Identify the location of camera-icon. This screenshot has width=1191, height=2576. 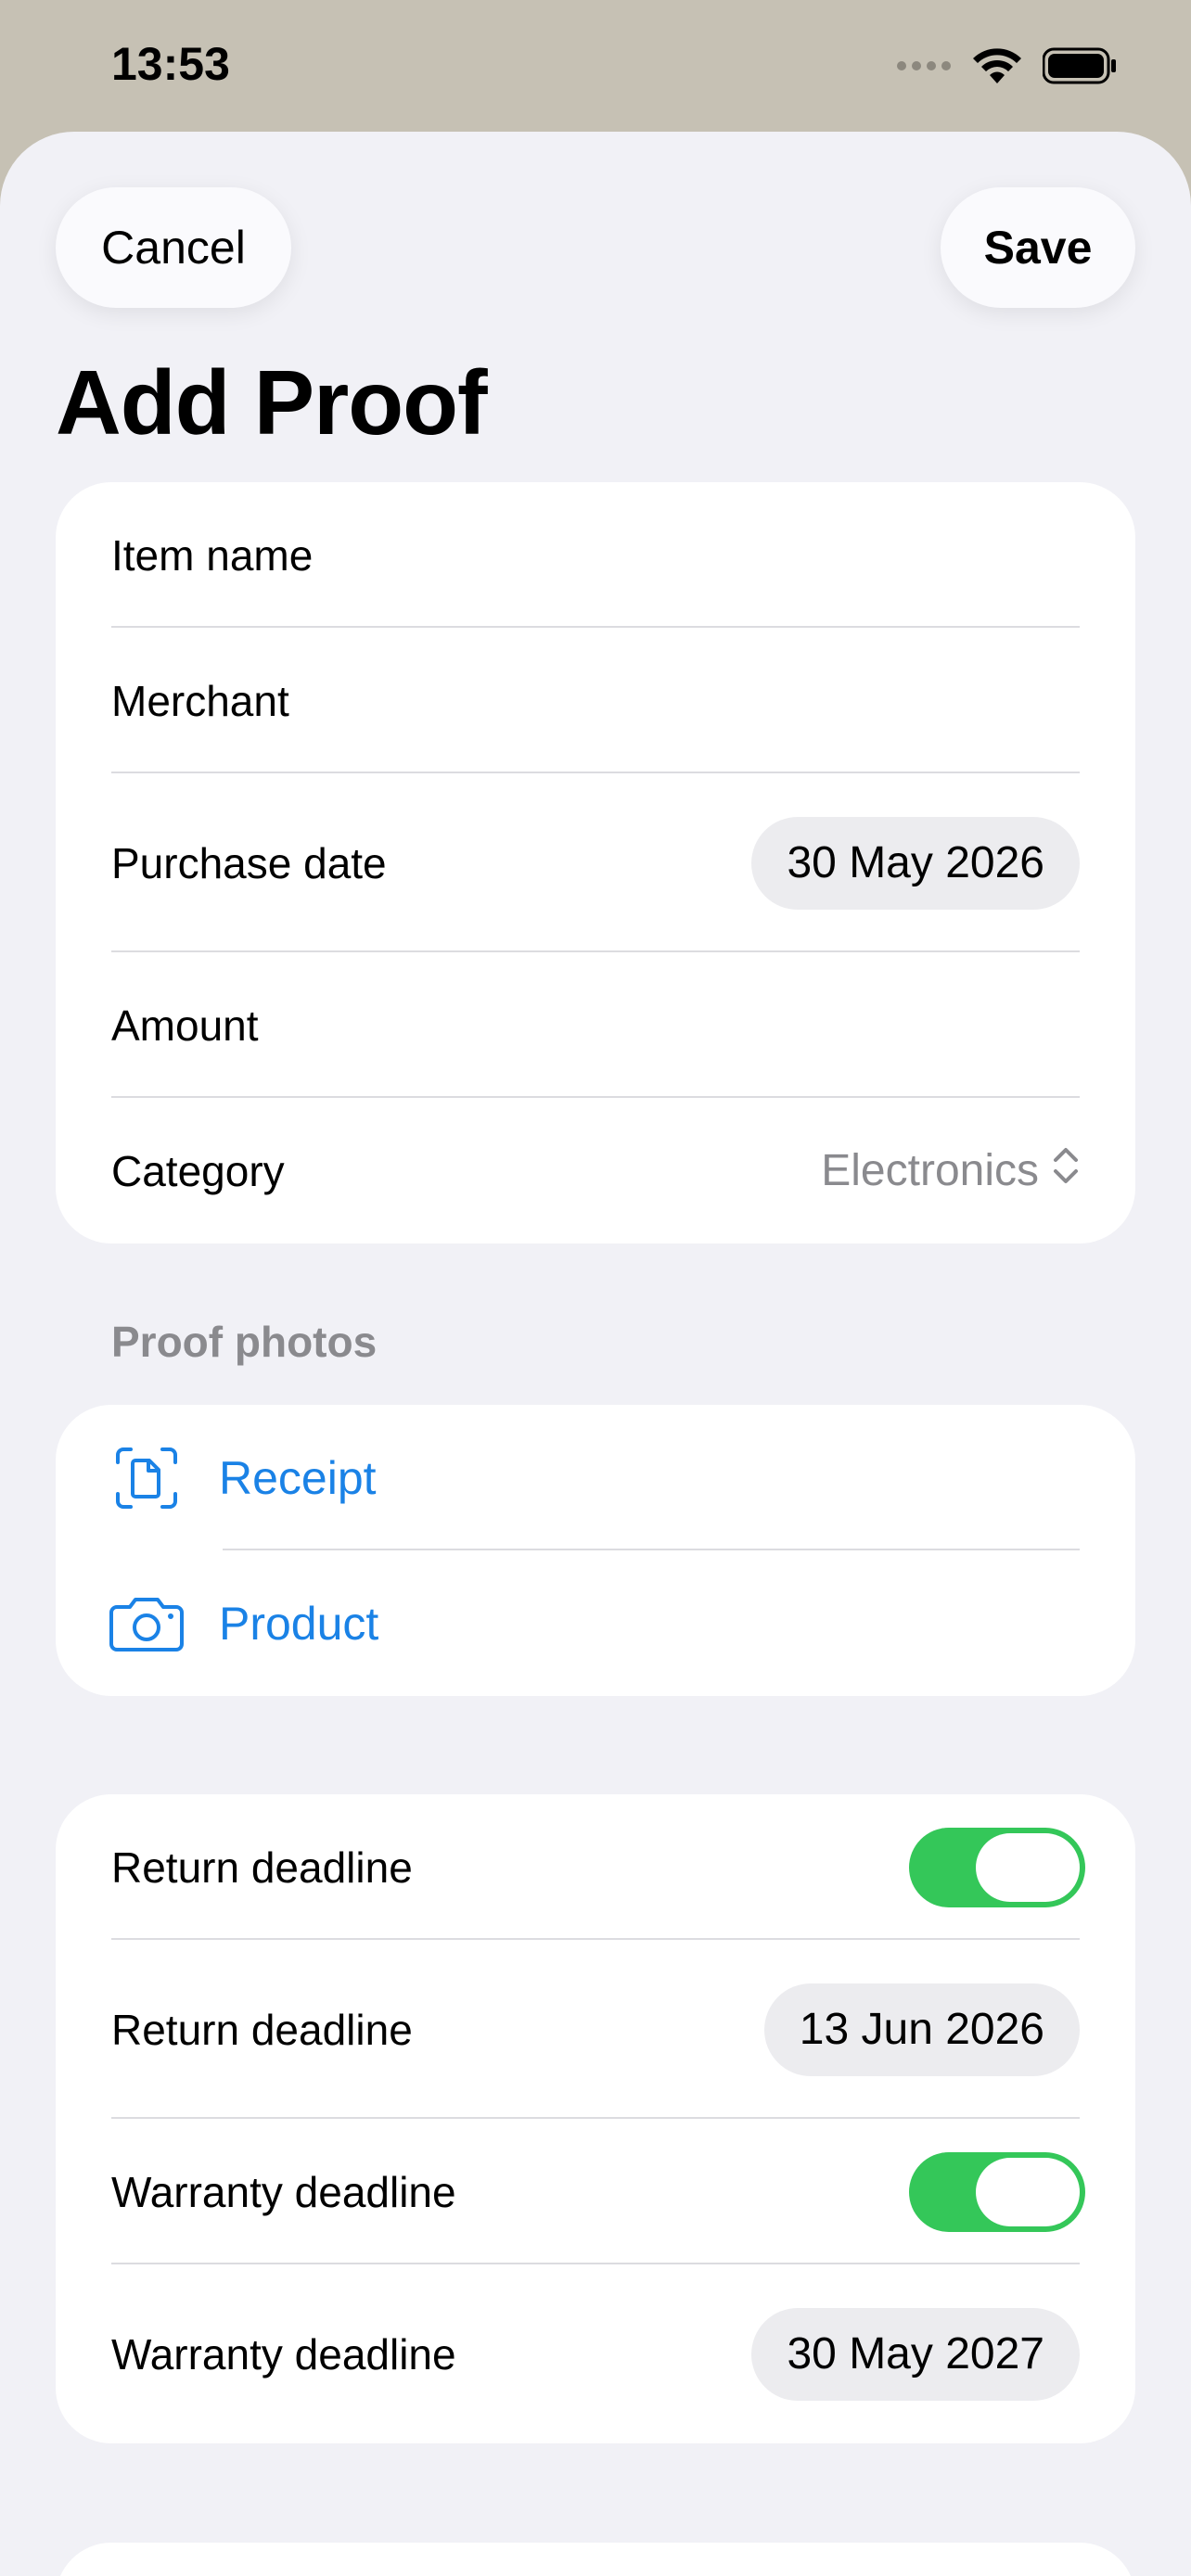
(147, 1624).